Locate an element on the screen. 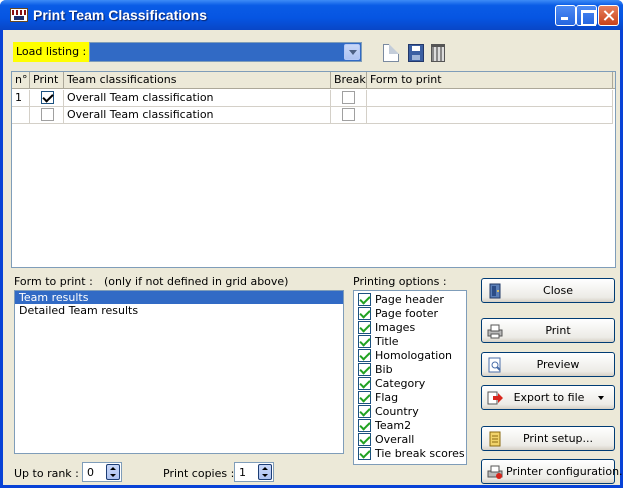 This screenshot has height=488, width=623. printer-icon is located at coordinates (495, 331).